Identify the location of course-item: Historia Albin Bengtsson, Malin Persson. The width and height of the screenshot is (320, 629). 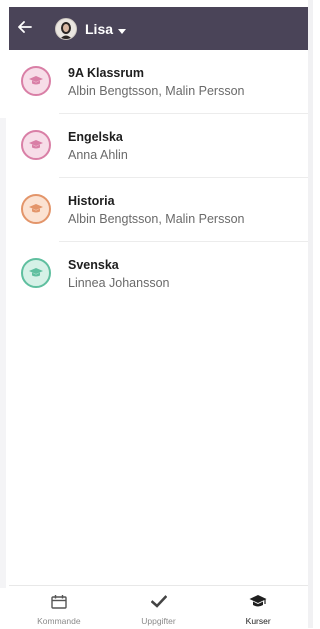
(158, 210).